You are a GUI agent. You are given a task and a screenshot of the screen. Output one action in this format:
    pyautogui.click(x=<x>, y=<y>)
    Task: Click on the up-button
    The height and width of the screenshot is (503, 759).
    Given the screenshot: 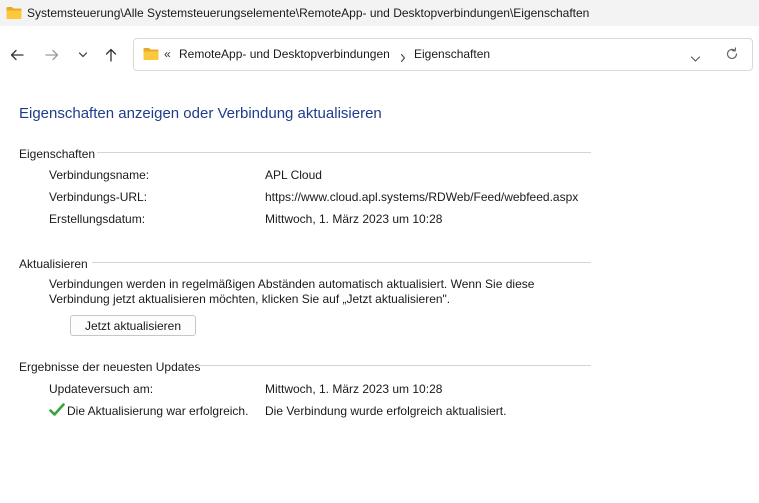 What is the action you would take?
    pyautogui.click(x=111, y=55)
    